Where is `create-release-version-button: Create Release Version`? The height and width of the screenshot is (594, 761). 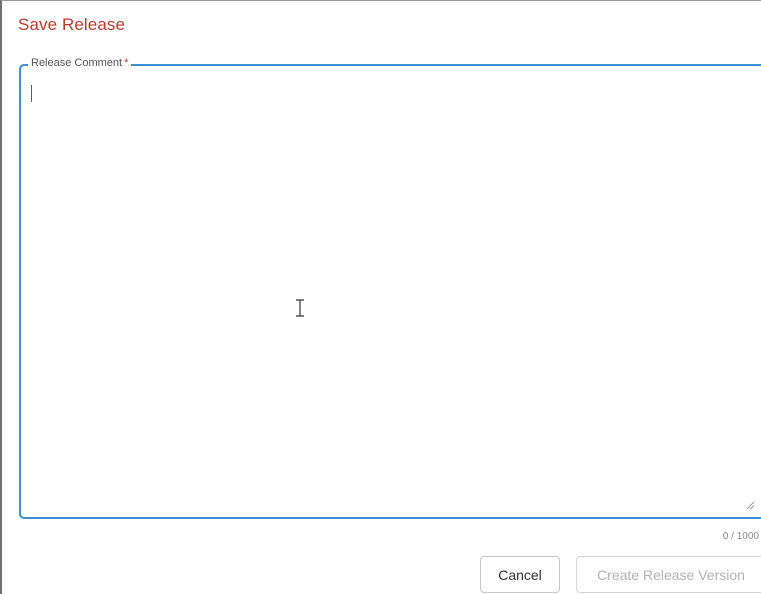
create-release-version-button: Create Release Version is located at coordinates (668, 574).